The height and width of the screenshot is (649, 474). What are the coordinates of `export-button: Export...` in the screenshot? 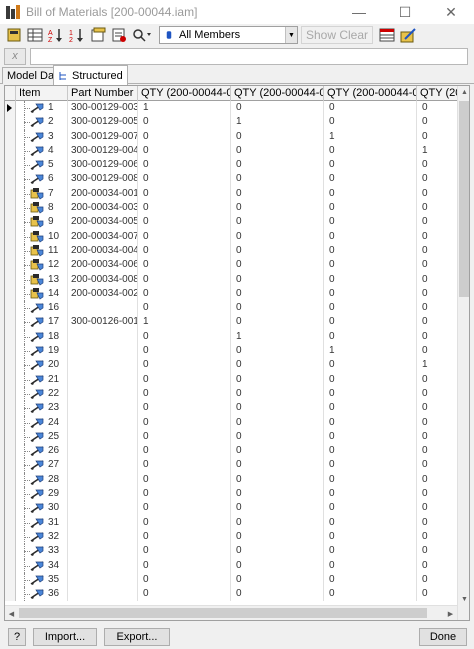 It's located at (137, 637).